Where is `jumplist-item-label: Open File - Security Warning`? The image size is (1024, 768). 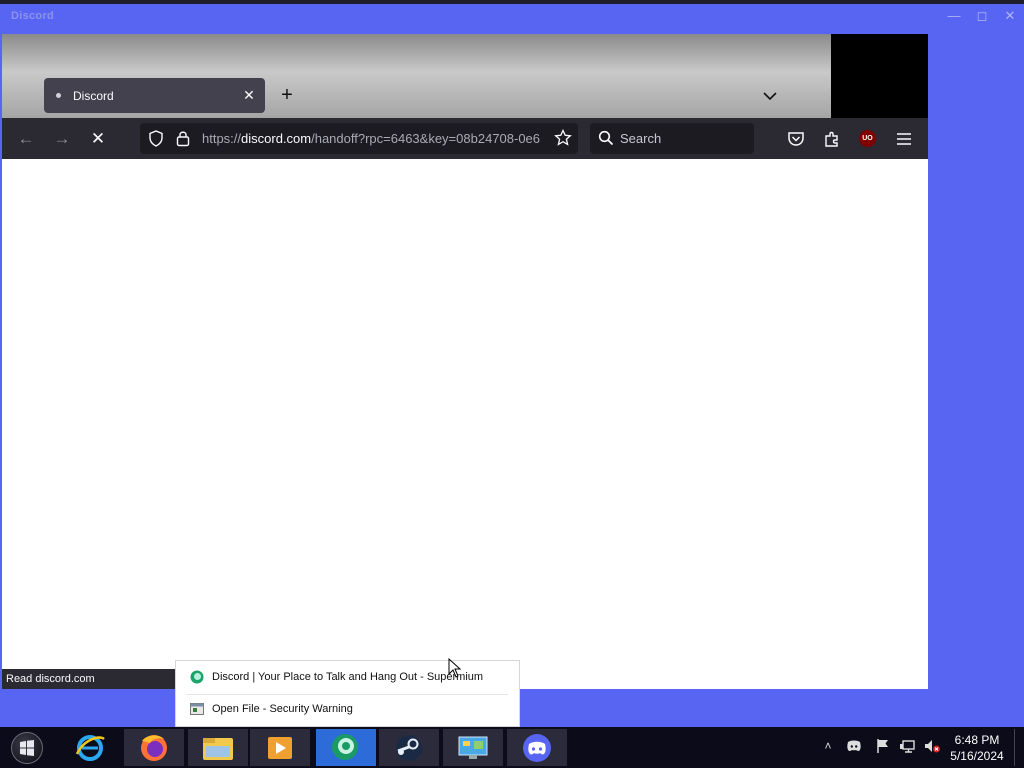 jumplist-item-label: Open File - Security Warning is located at coordinates (282, 709).